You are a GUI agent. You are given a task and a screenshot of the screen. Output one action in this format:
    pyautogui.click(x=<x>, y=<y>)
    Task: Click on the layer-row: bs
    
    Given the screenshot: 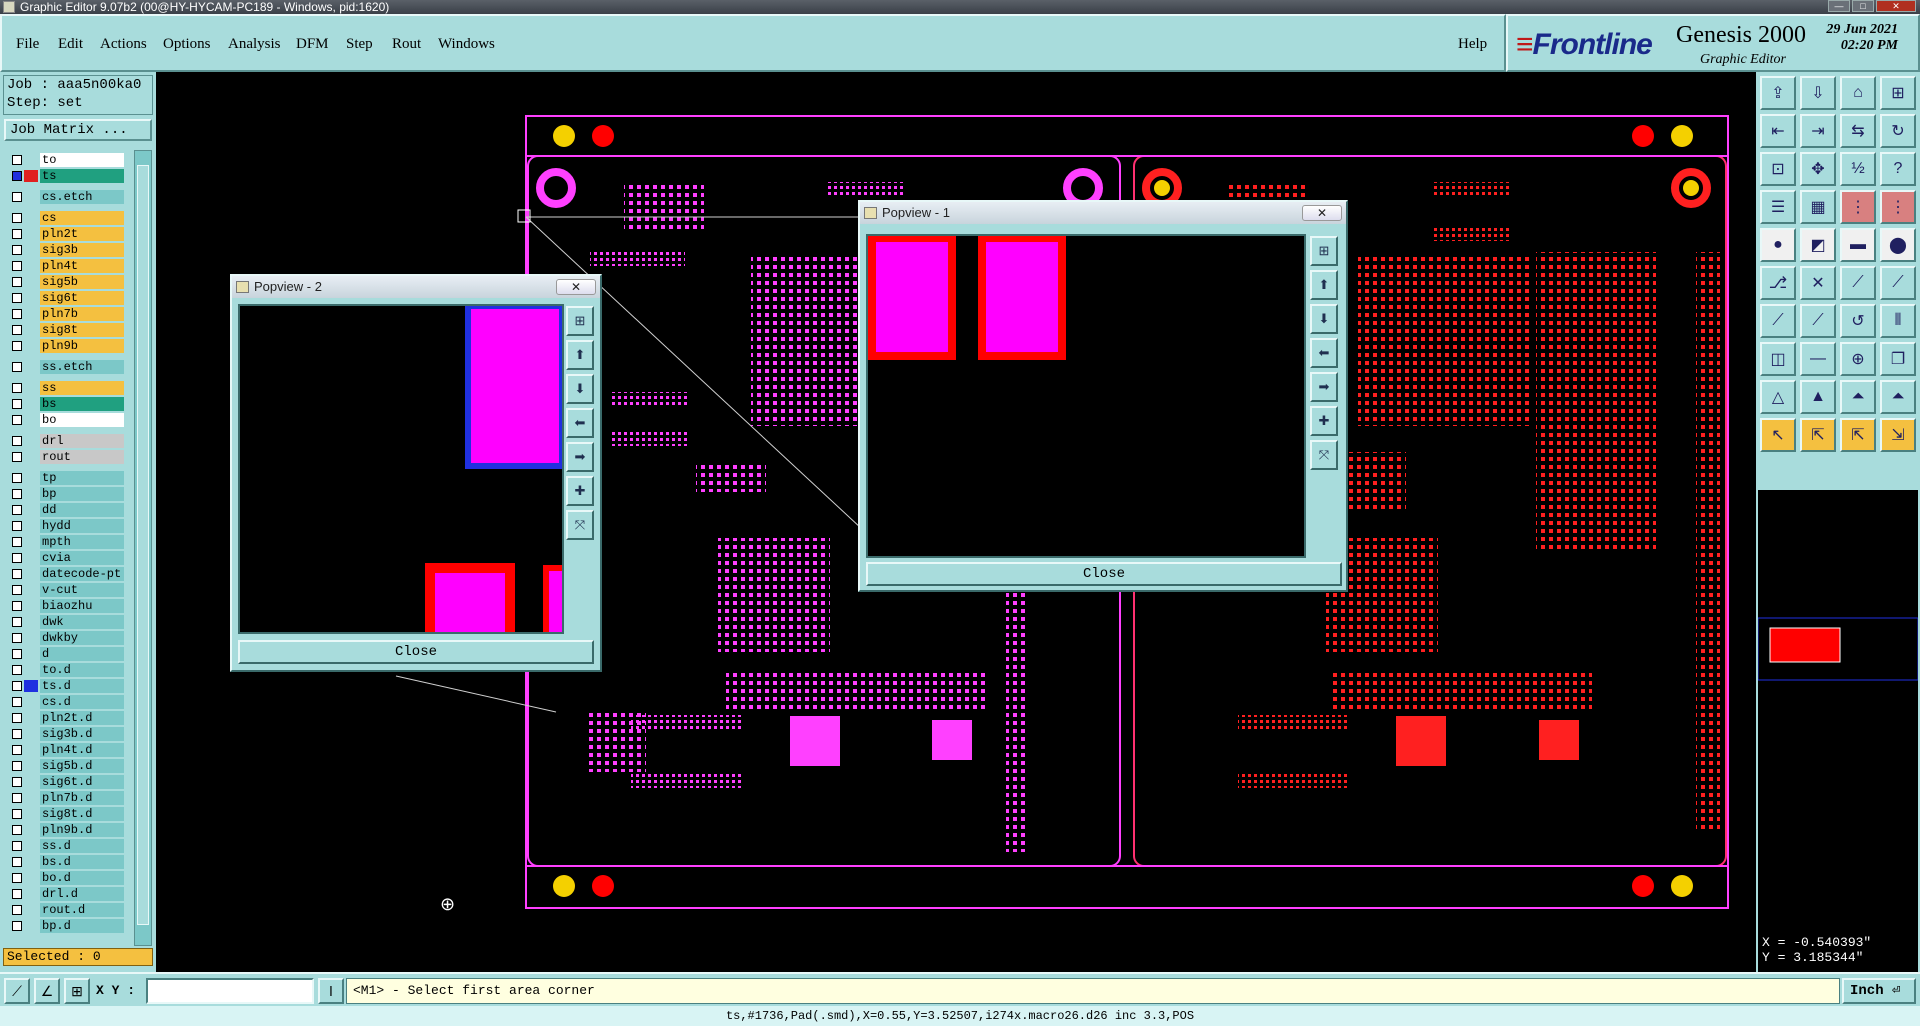 What is the action you would take?
    pyautogui.click(x=64, y=404)
    